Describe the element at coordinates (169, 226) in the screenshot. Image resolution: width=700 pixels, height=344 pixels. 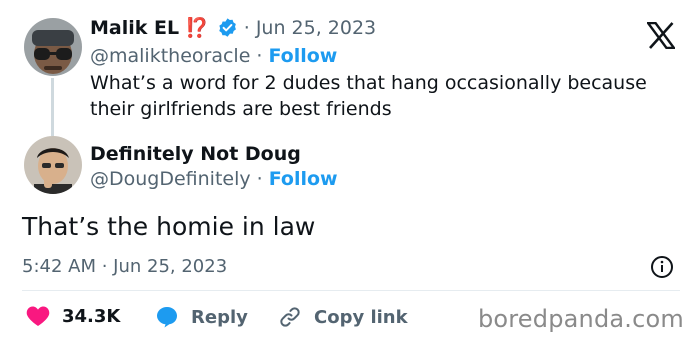
I see `reply-text: That’s the homie in law` at that location.